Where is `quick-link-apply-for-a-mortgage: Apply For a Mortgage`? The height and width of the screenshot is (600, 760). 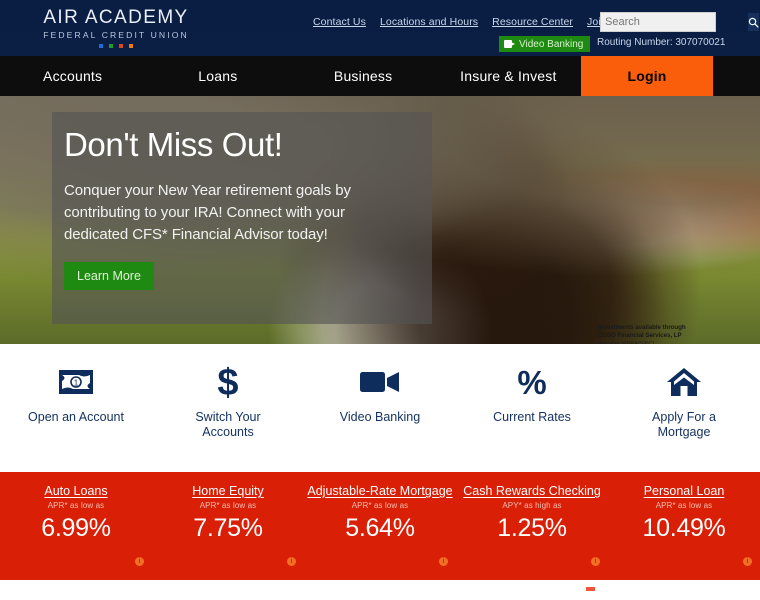 quick-link-apply-for-a-mortgage: Apply For a Mortgage is located at coordinates (684, 401).